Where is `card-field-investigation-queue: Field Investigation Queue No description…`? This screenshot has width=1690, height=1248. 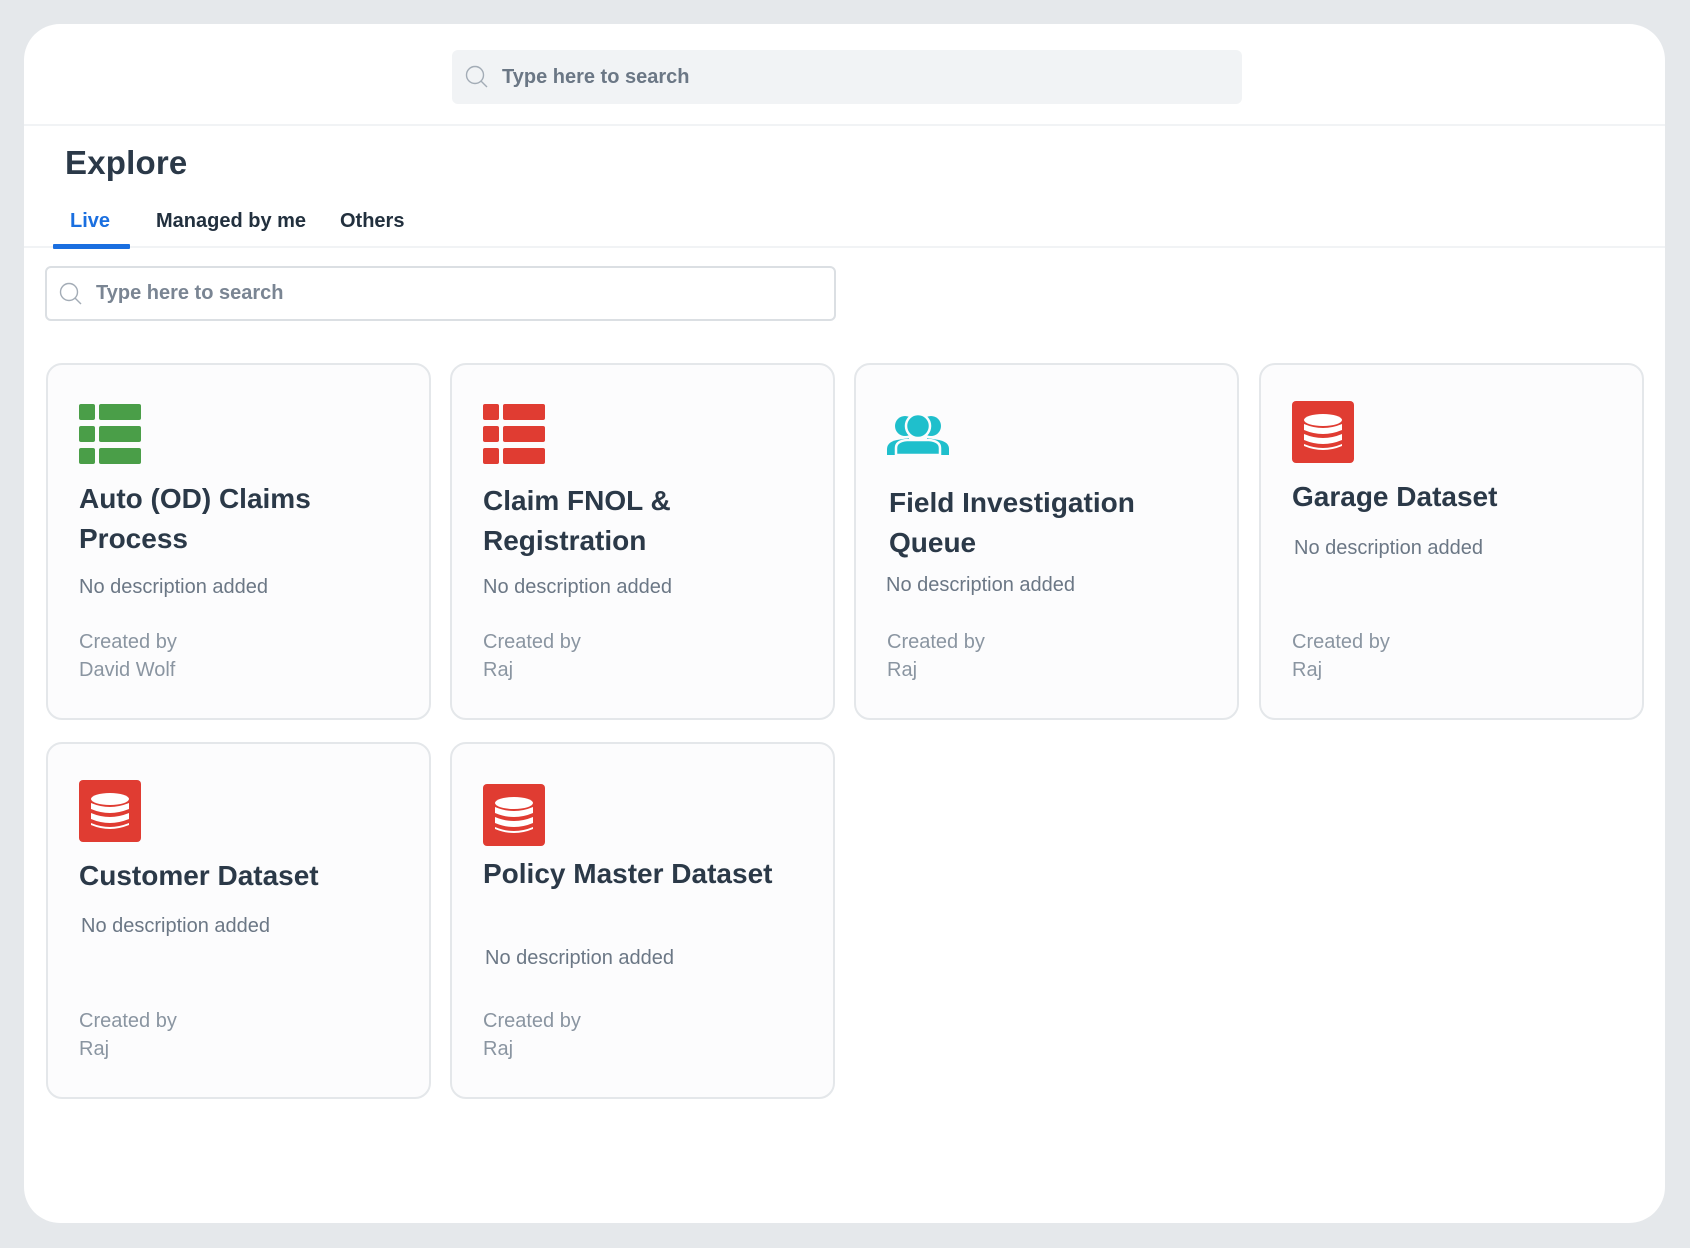
card-field-investigation-queue: Field Investigation Queue No description… is located at coordinates (1046, 541).